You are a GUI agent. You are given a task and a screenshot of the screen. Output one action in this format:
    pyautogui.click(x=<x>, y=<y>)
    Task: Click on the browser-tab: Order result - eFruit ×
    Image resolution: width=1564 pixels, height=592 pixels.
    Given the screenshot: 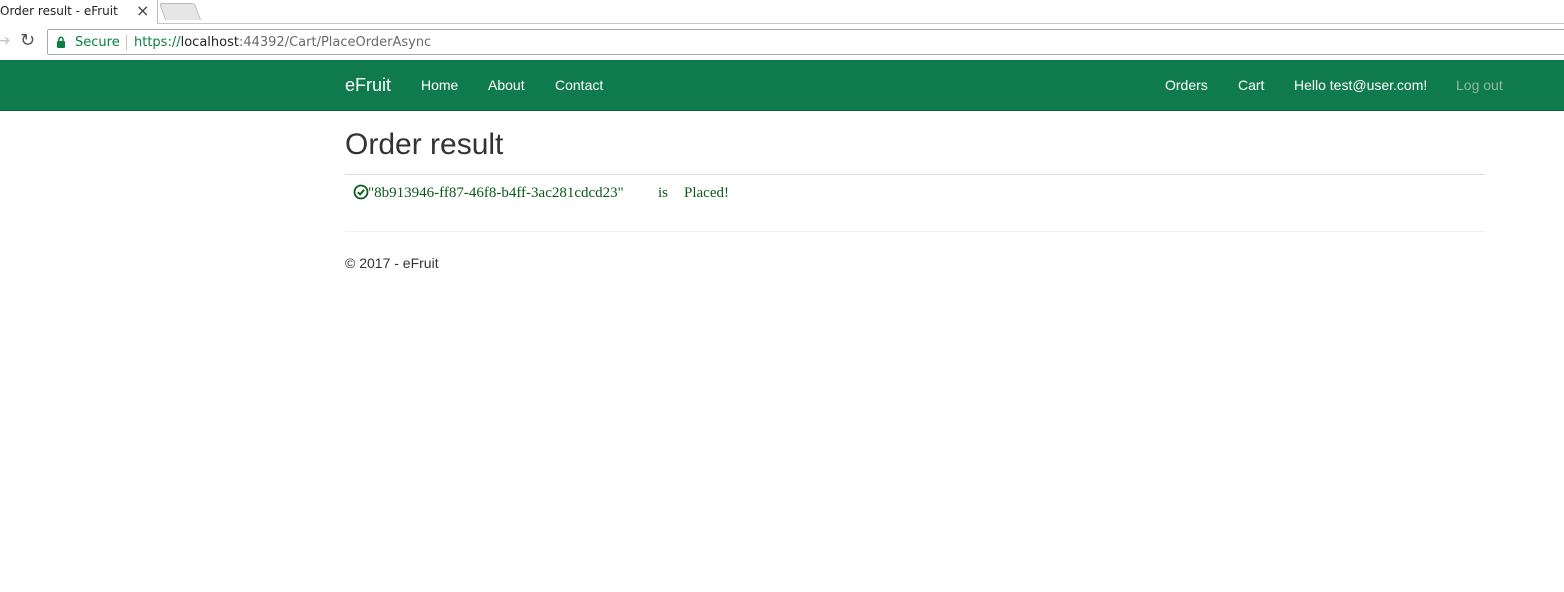 What is the action you would take?
    pyautogui.click(x=79, y=12)
    